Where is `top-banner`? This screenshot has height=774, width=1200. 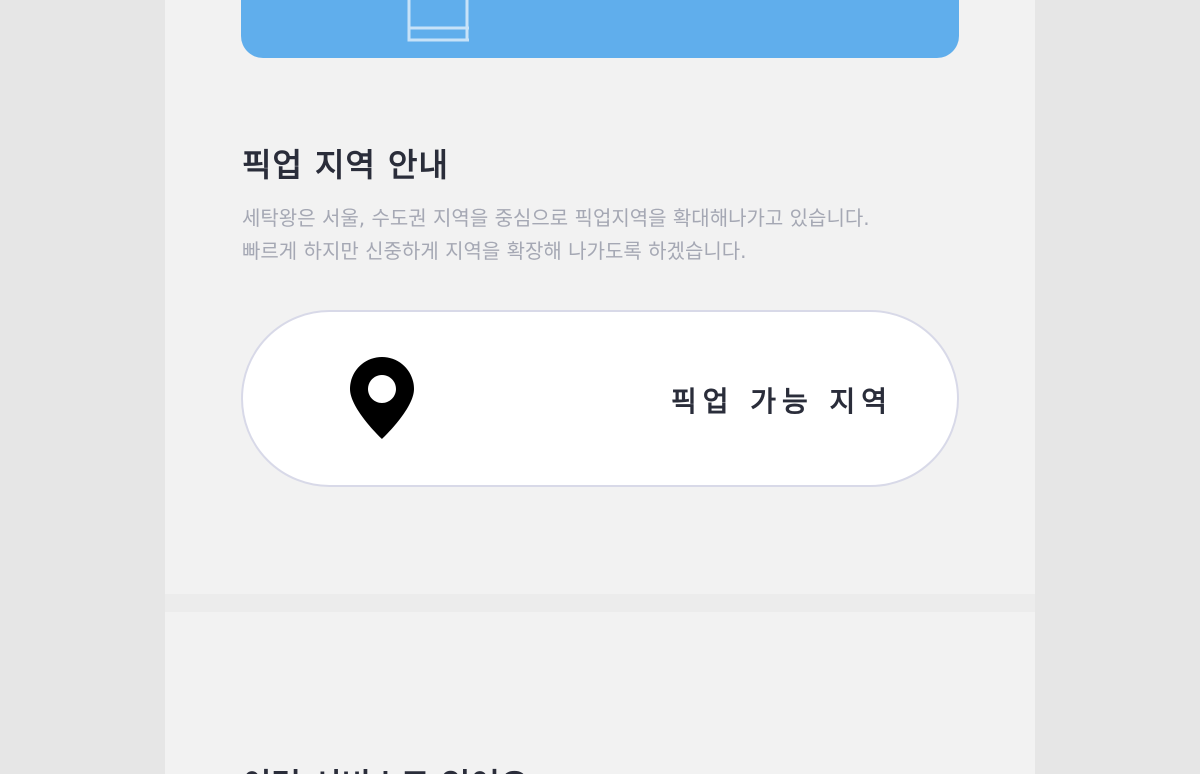 top-banner is located at coordinates (600, 29).